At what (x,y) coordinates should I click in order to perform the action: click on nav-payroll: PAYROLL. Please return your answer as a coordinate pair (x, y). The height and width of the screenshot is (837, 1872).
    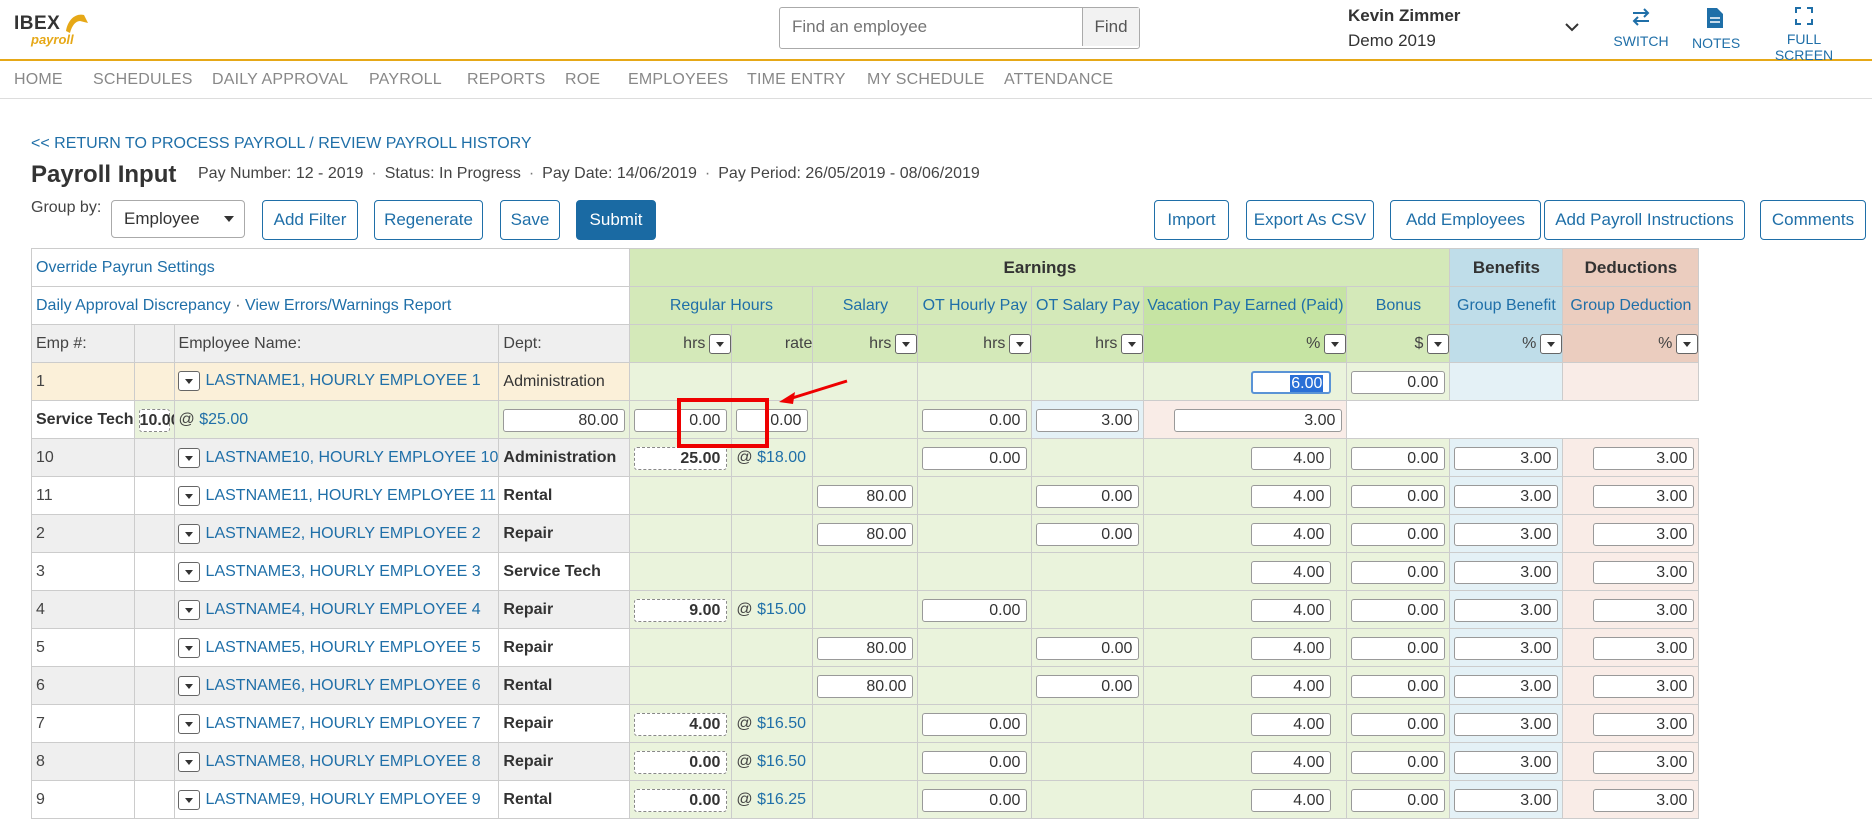
    Looking at the image, I should click on (405, 80).